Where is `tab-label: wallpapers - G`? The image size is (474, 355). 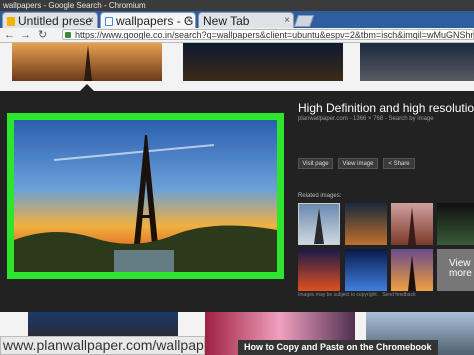 tab-label: wallpapers - G is located at coordinates (155, 21).